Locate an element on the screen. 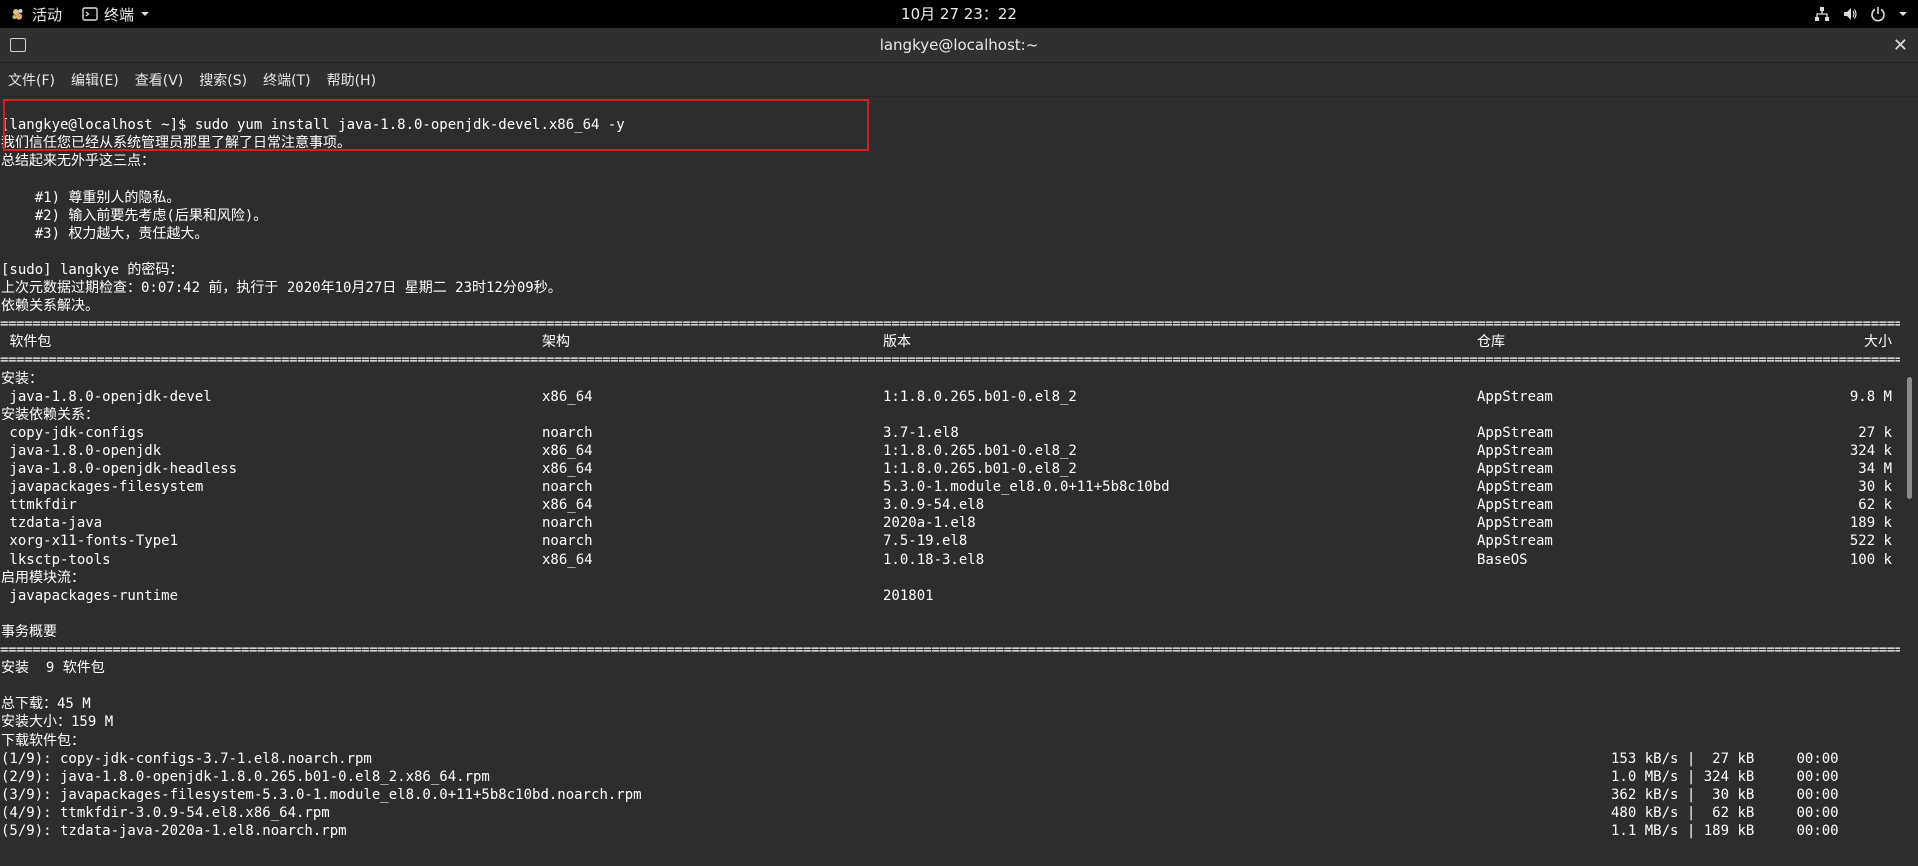  package-version: 5.3.0-1.module_el8.0.0+11+5b8c10bd is located at coordinates (1026, 487).